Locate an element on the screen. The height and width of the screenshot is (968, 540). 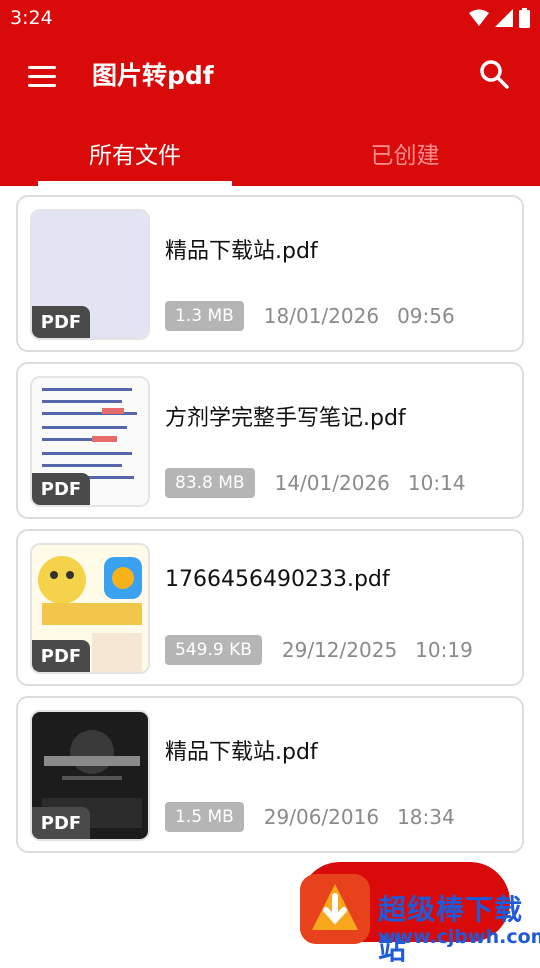
file-time: 10:19 is located at coordinates (444, 650).